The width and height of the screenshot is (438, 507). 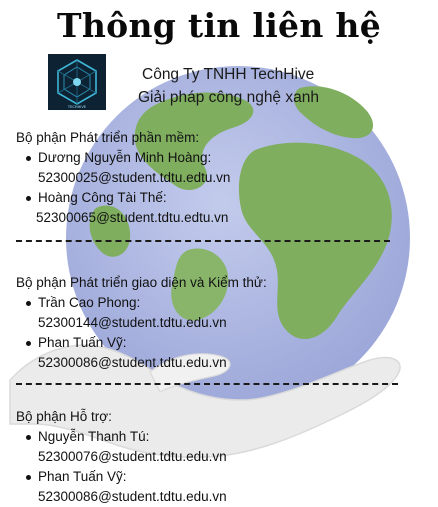 I want to click on company-name: Công Ty TNHH TechHive, so click(x=228, y=74).